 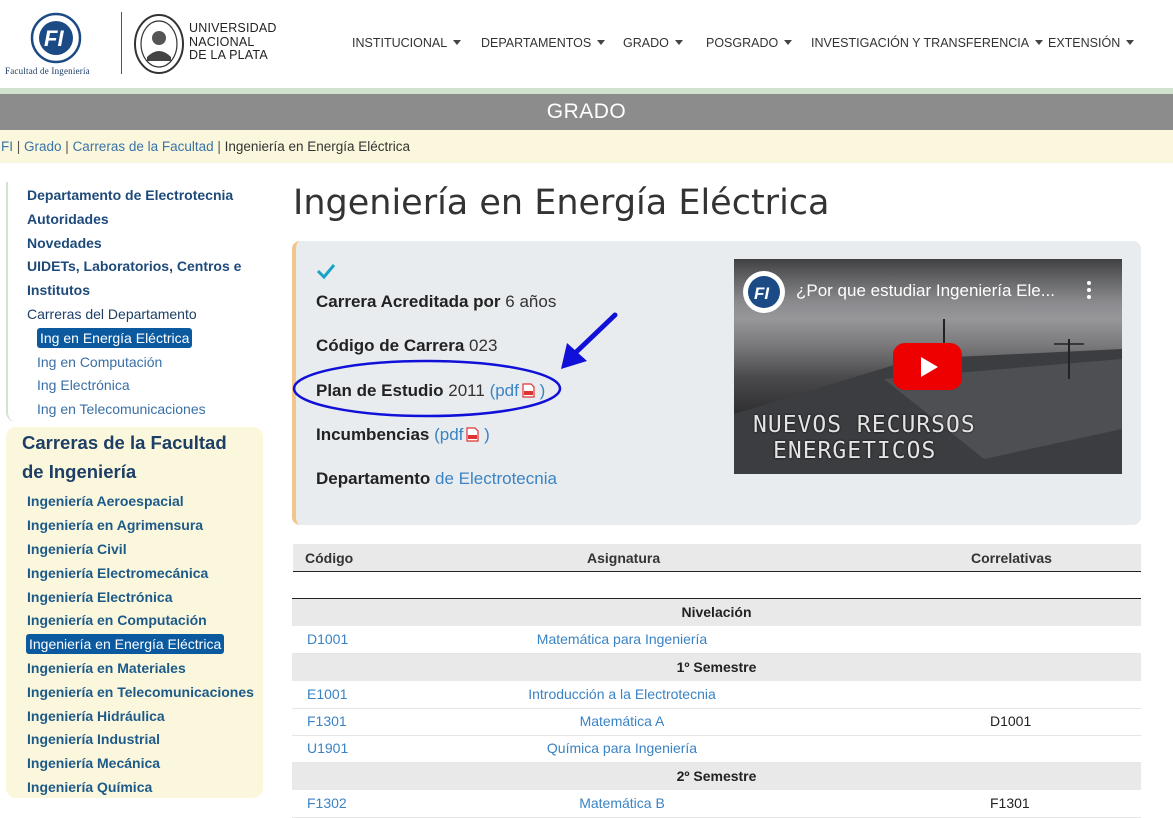 What do you see at coordinates (531, 301) in the screenshot?
I see `accredited-value: 6 años` at bounding box center [531, 301].